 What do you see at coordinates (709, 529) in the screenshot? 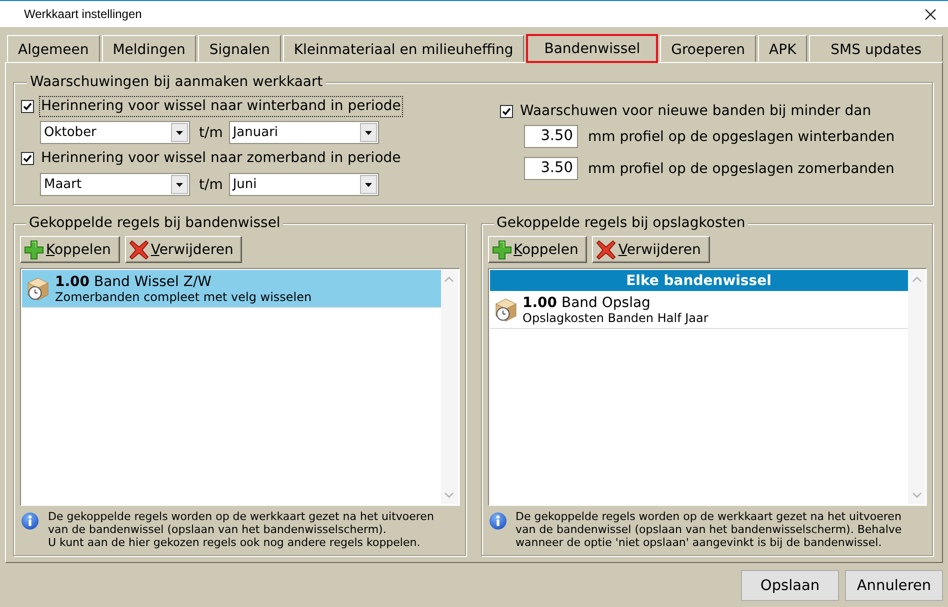
I see `info-text: De gekoppelde regels worden op de werkkaart gezet na het uitvoeren van de bandenwissel (opslaan van het bandenwisselscherm). Behalve wanneer de optie 'niet opslaan' aangevinkt is bij de bandenwissel.` at bounding box center [709, 529].